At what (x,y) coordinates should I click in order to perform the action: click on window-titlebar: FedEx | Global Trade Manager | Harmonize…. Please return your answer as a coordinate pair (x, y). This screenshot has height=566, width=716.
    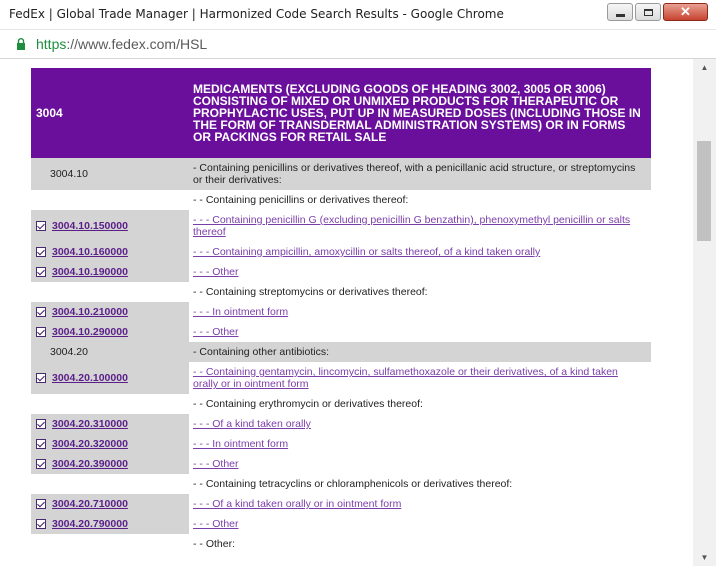
    Looking at the image, I should click on (358, 15).